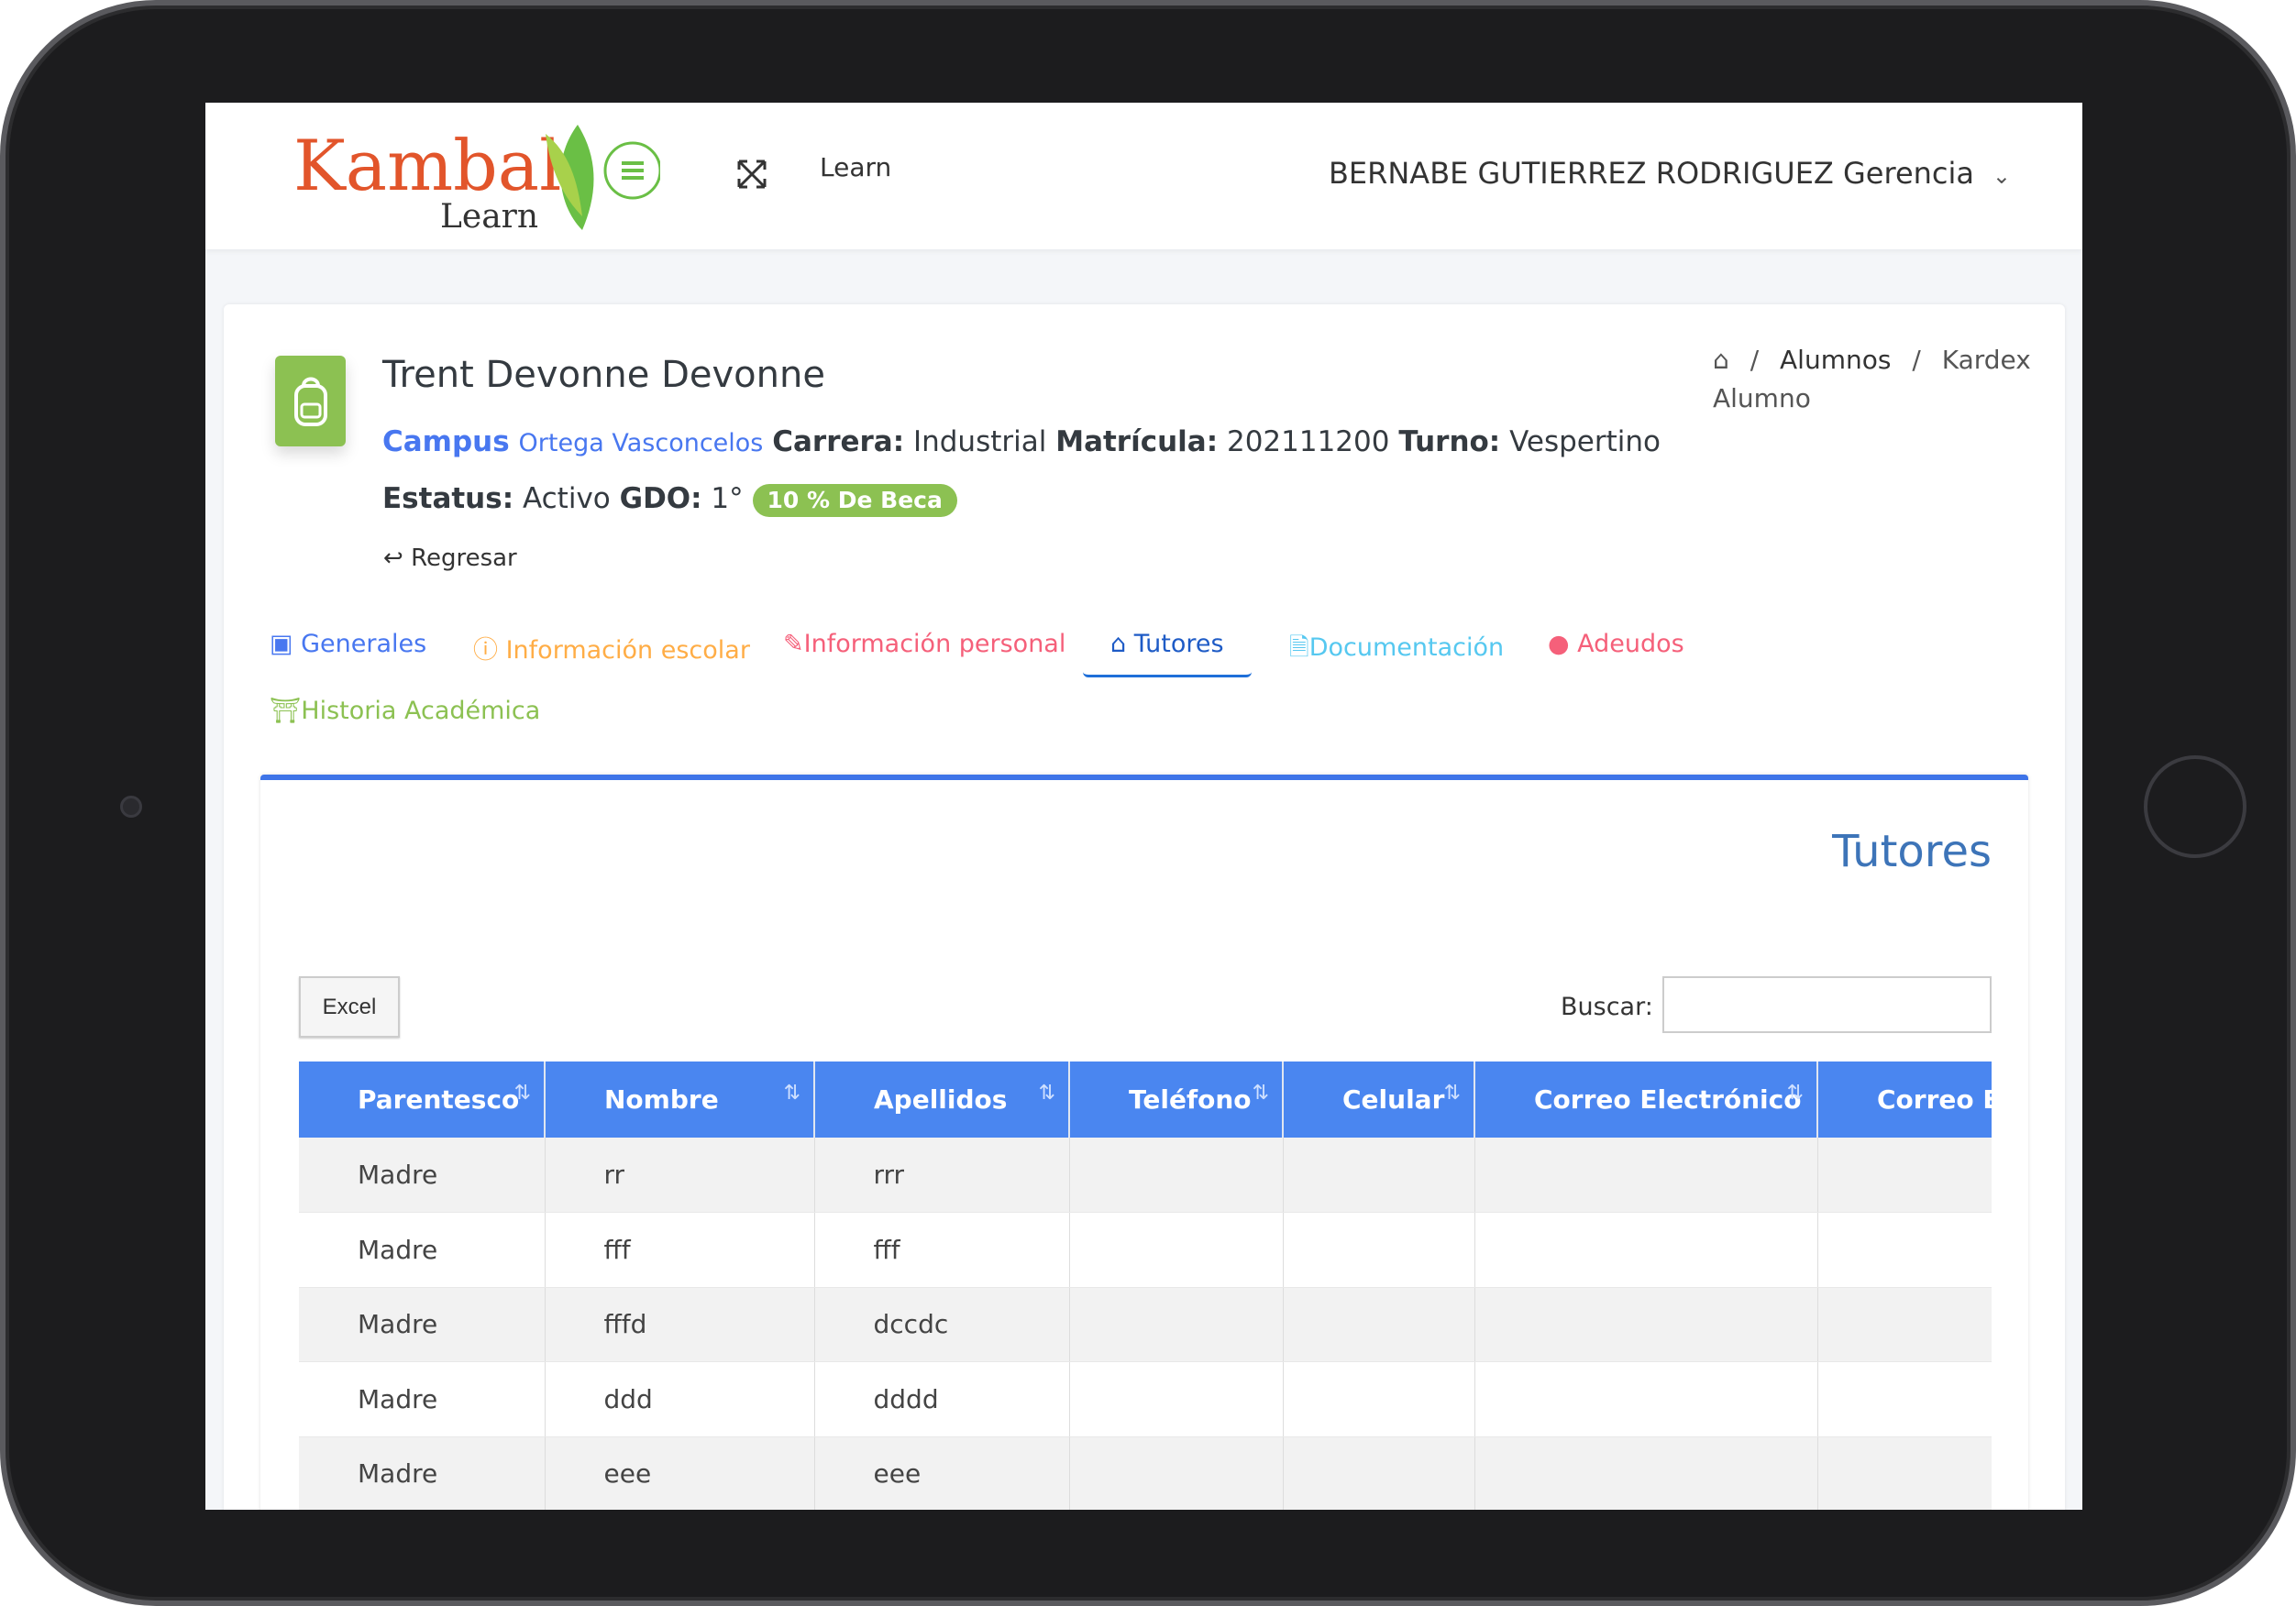  I want to click on pencil-icon: ✎, so click(793, 644).